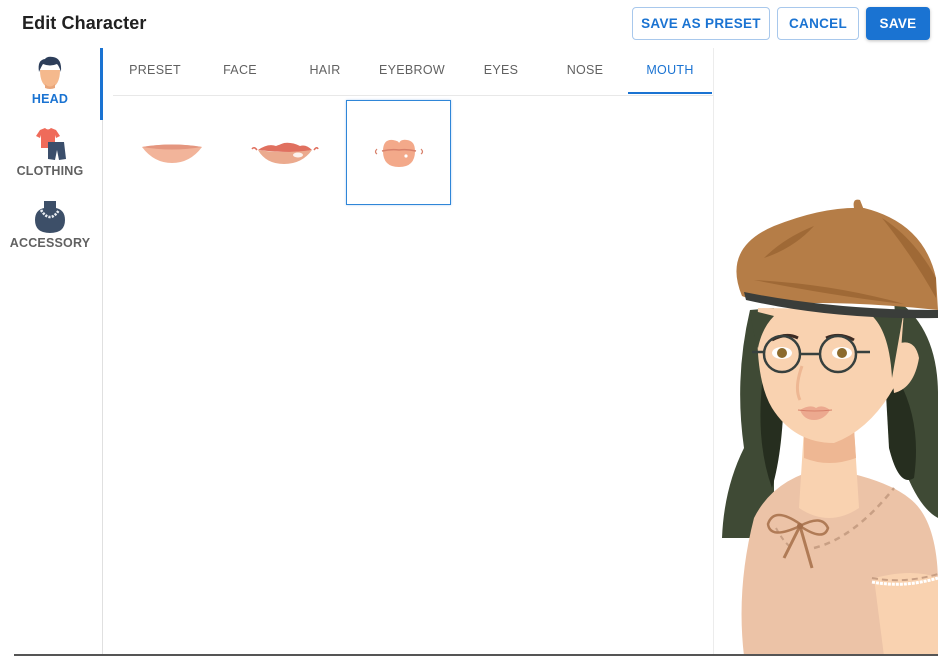 The height and width of the screenshot is (657, 938). Describe the element at coordinates (51, 144) in the screenshot. I see `clothing-icon` at that location.